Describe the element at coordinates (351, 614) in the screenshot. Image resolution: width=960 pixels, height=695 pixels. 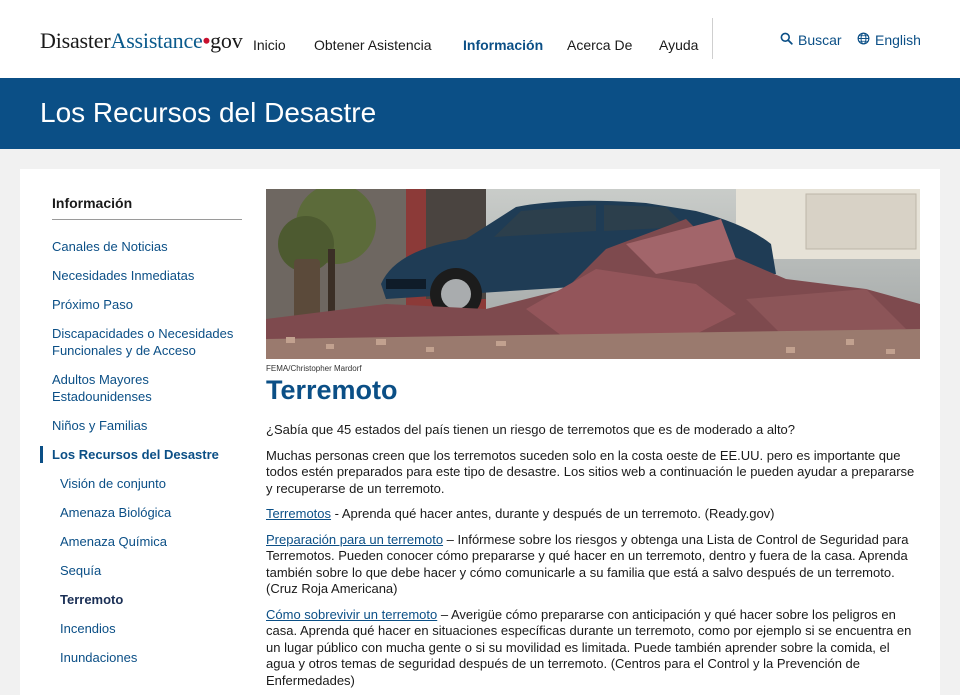
I see `resource-link-como-sobrevivir: Cómo sobrevivir un terremoto` at that location.